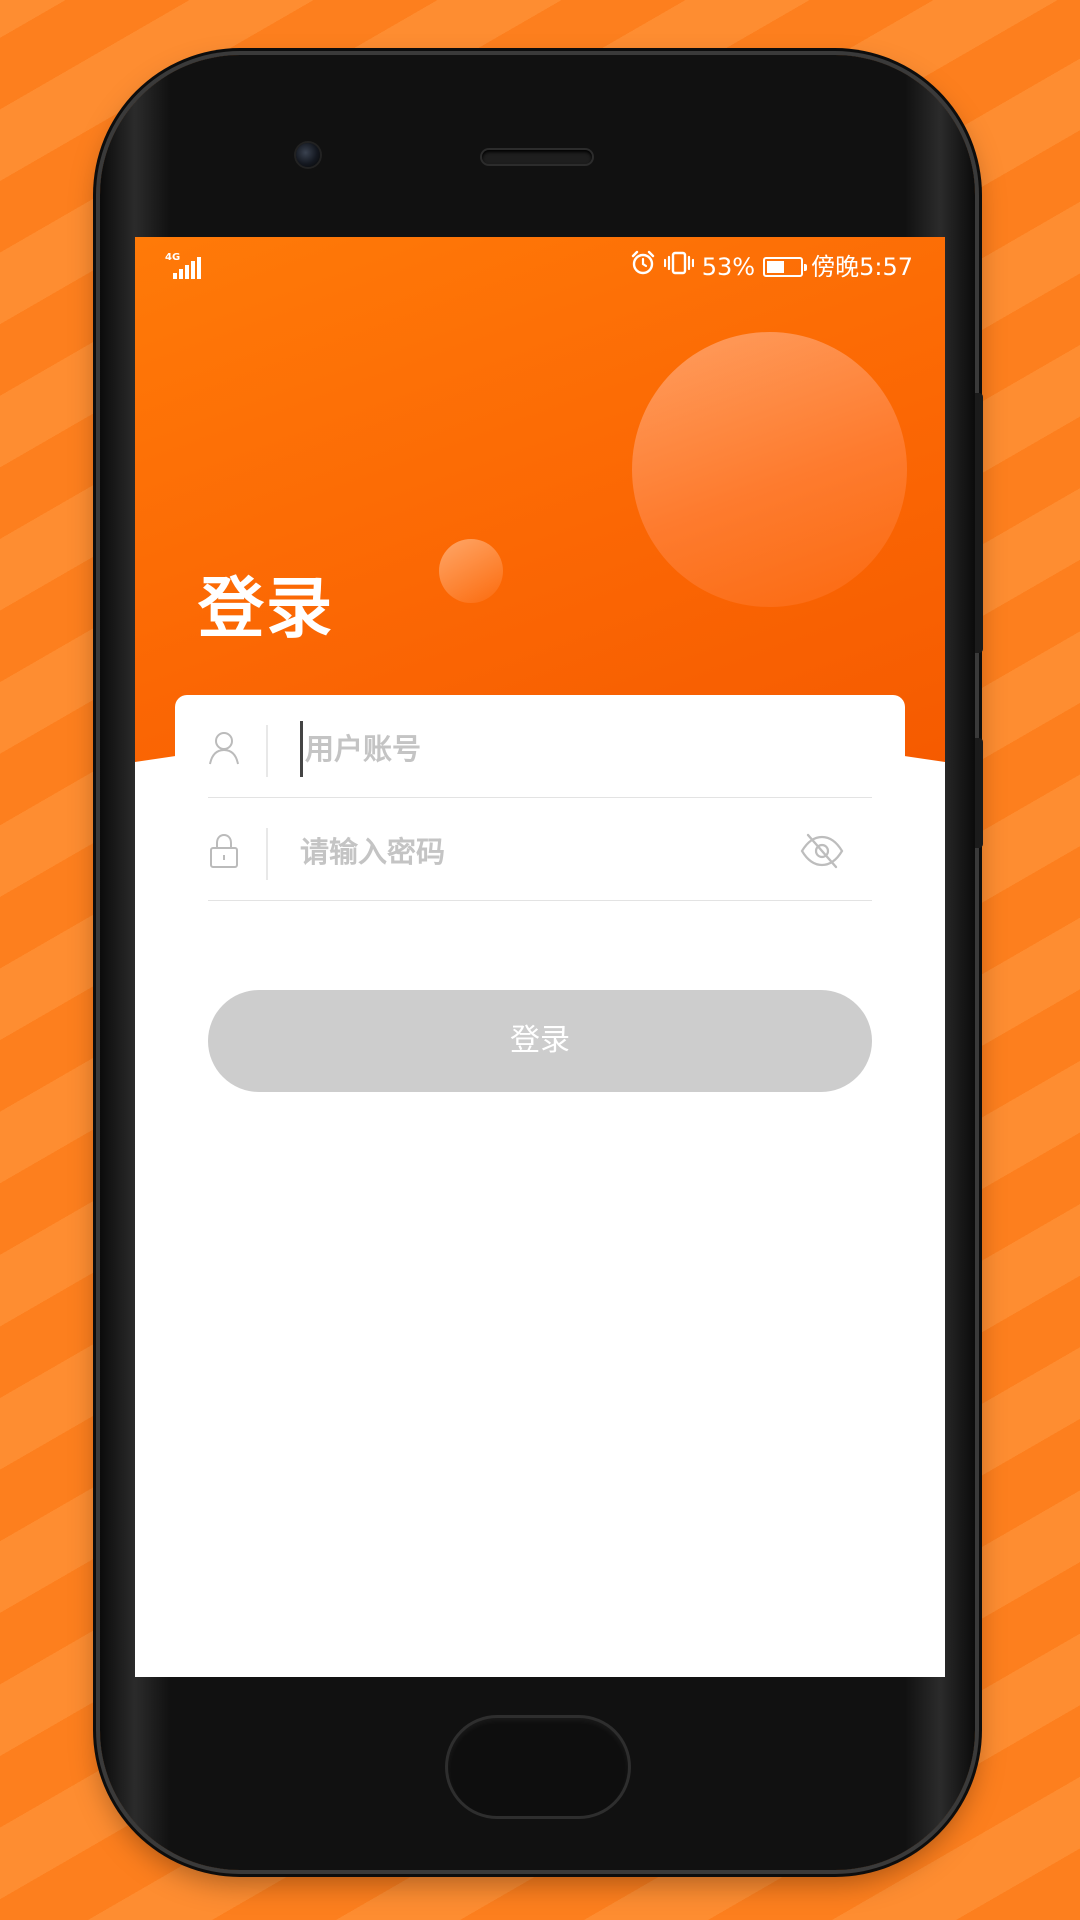 The width and height of the screenshot is (1080, 1920). I want to click on battery-fill, so click(776, 267).